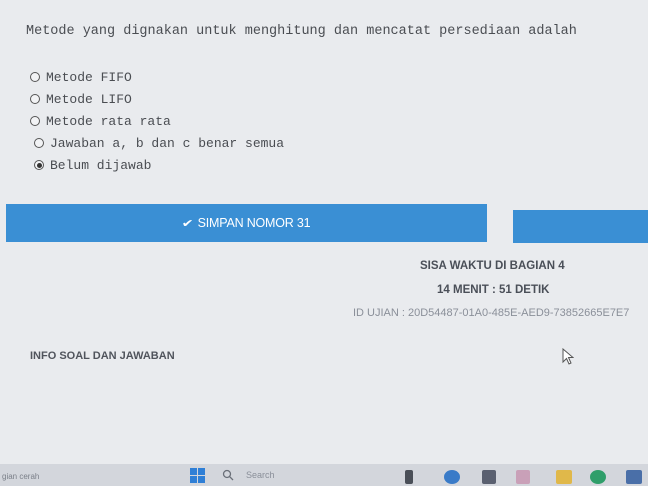 This screenshot has width=648, height=486. Describe the element at coordinates (35, 121) in the screenshot. I see `radio-option-c` at that location.